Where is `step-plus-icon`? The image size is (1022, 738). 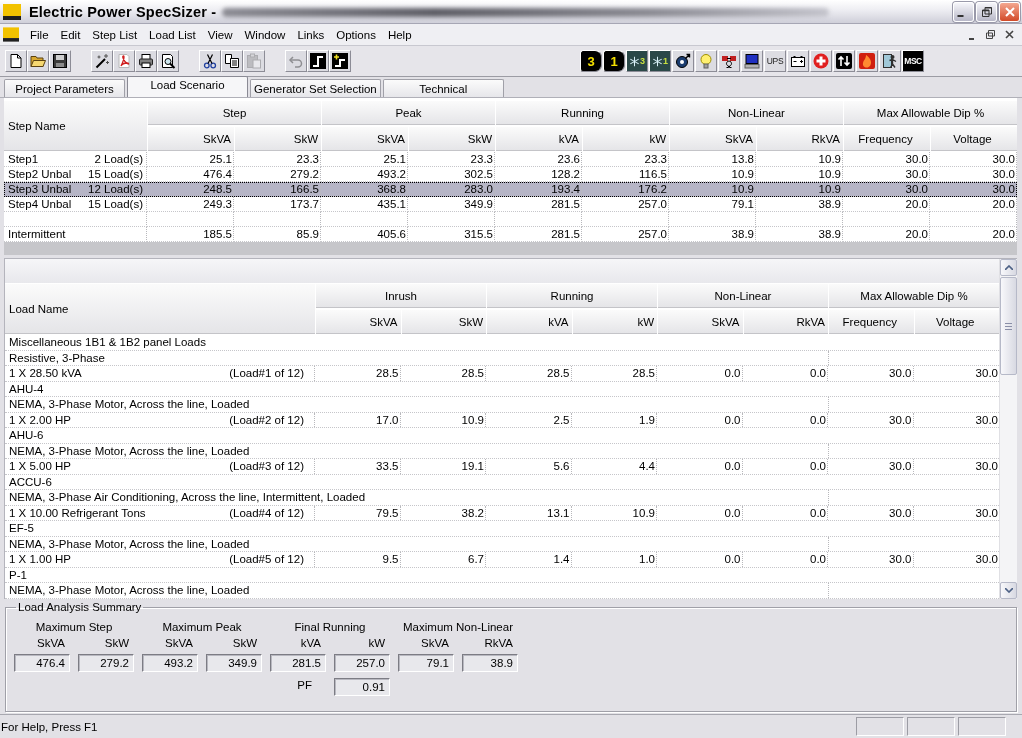 step-plus-icon is located at coordinates (340, 61).